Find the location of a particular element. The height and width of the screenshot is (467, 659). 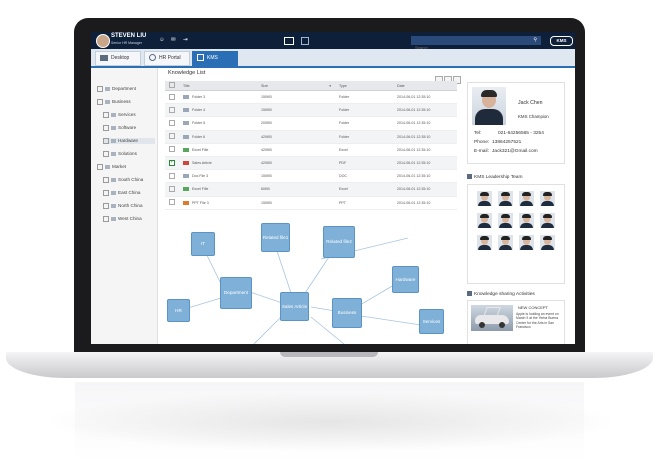

column-date: Date is located at coordinates (425, 86).